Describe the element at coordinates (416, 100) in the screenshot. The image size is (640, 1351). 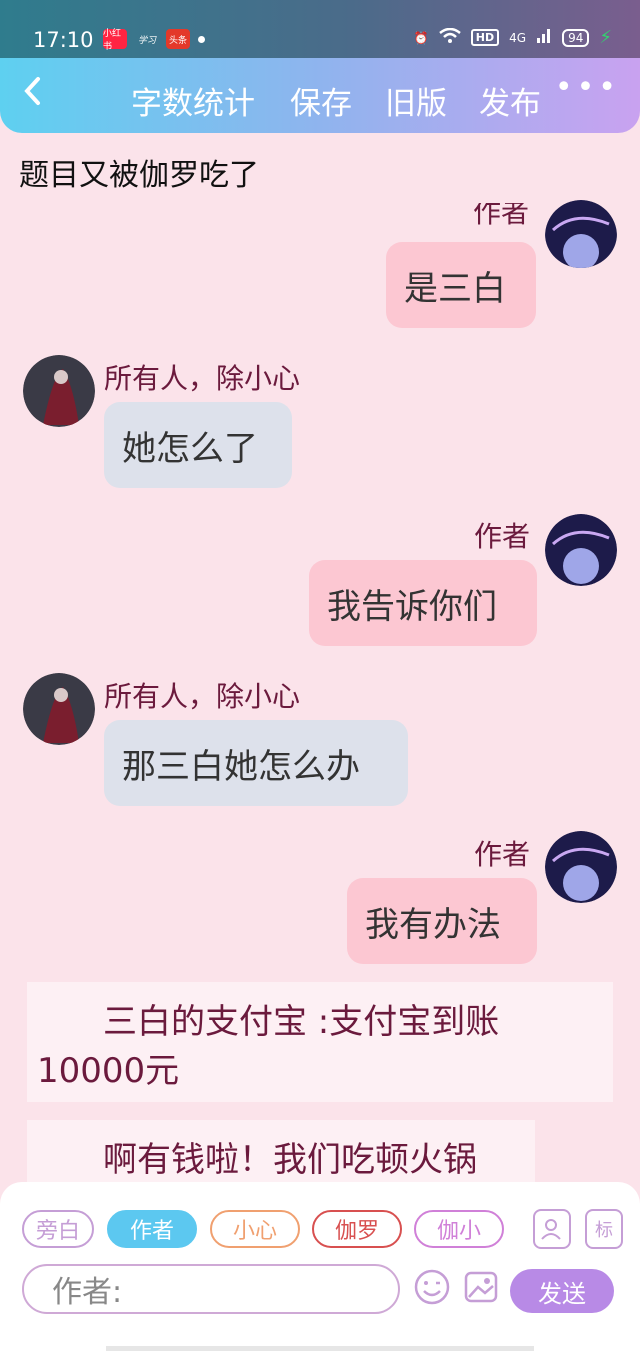
I see `old-version-button: 旧版` at that location.